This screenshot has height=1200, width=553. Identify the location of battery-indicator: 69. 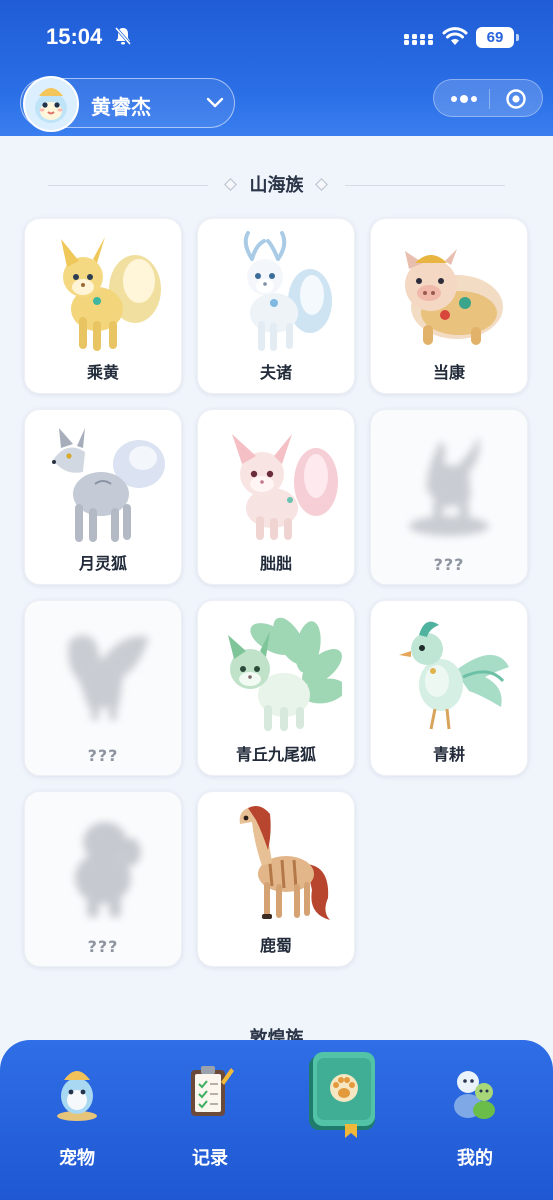
(497, 37).